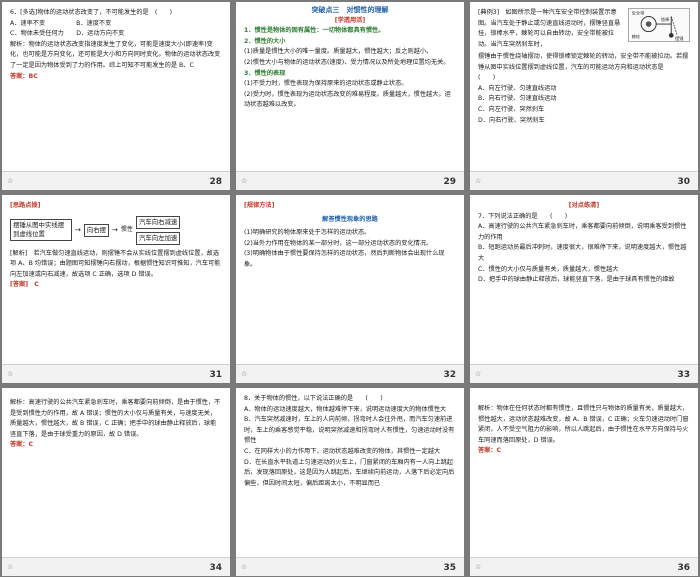  What do you see at coordinates (116, 566) in the screenshot?
I see `slide-footer: ☆ 34` at bounding box center [116, 566].